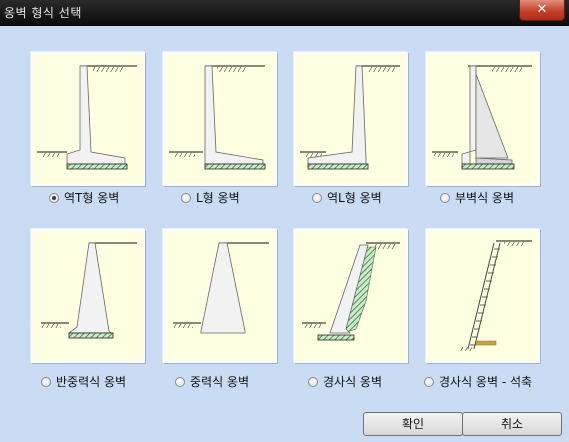 This screenshot has width=569, height=442. I want to click on option-label: 경사식 옹벽 - 석축, so click(486, 382).